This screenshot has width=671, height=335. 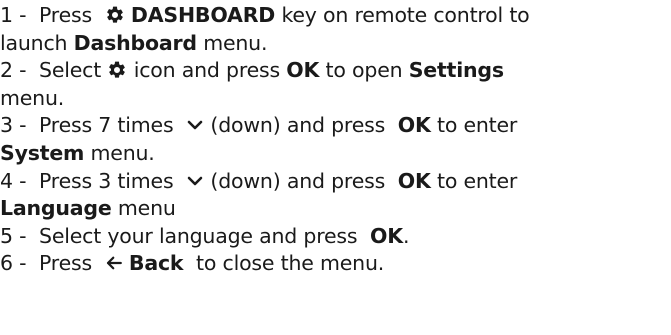 I want to click on step-4-line-2: Language menu, so click(x=335, y=209).